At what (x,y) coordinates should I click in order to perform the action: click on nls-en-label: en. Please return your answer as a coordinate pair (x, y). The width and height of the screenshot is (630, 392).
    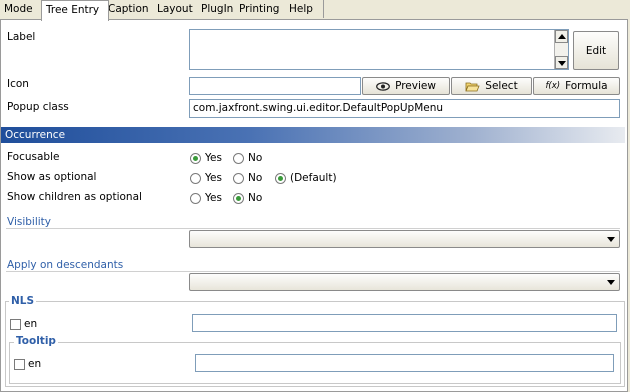
    Looking at the image, I should click on (31, 324).